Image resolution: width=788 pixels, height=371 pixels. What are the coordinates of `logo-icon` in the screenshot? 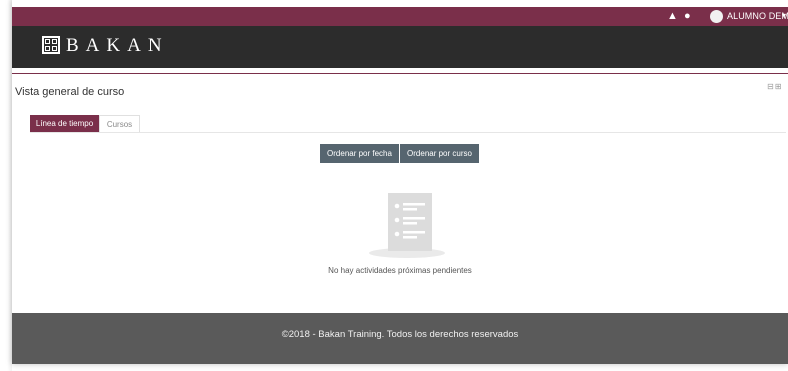 It's located at (51, 45).